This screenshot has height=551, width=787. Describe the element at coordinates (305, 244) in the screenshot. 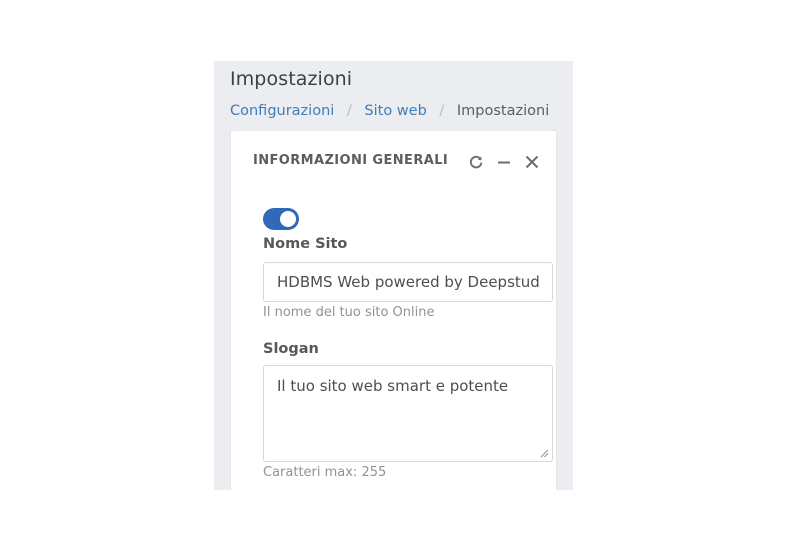

I see `site-name-label: Nome Sito` at that location.